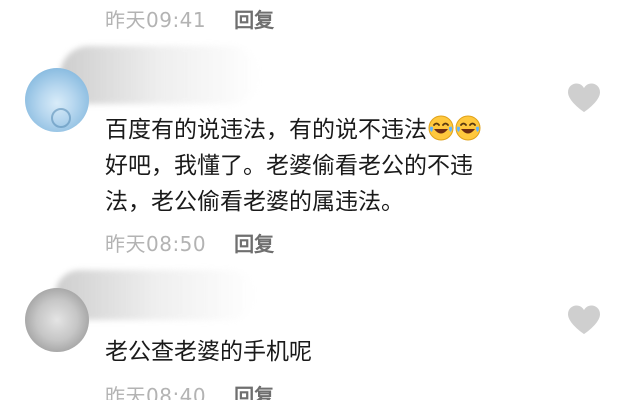 The height and width of the screenshot is (400, 640). I want to click on avatar-detail, so click(61, 118).